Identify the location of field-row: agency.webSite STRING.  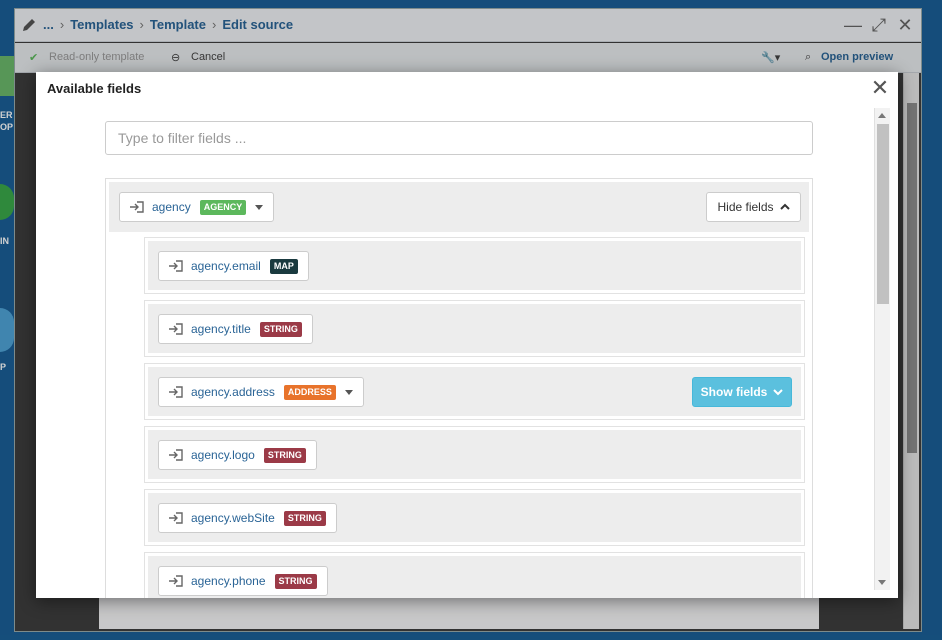
(474, 517).